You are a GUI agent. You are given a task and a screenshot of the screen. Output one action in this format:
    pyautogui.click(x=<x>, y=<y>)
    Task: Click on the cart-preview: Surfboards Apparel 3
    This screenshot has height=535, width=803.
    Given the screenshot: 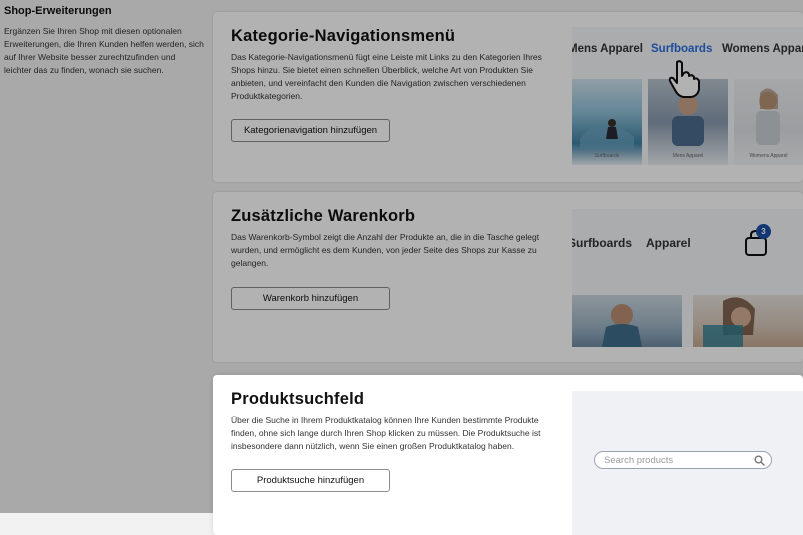 What is the action you would take?
    pyautogui.click(x=687, y=278)
    